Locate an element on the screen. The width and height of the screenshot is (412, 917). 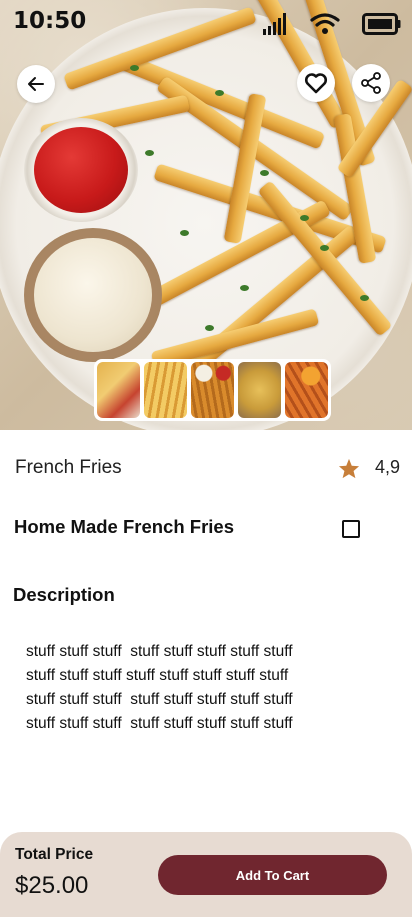
checkout-bar: Total Price $25.00 Add To Cart is located at coordinates (206, 874).